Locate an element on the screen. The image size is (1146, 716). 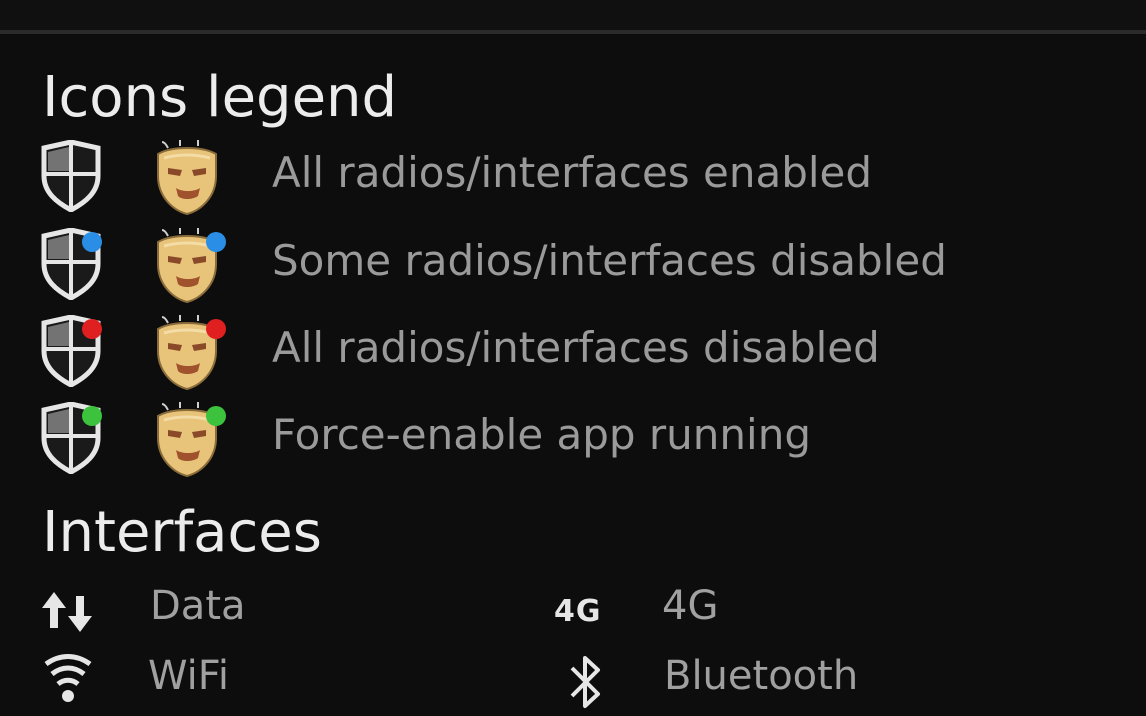
data-arrows-icon is located at coordinates (67, 612).